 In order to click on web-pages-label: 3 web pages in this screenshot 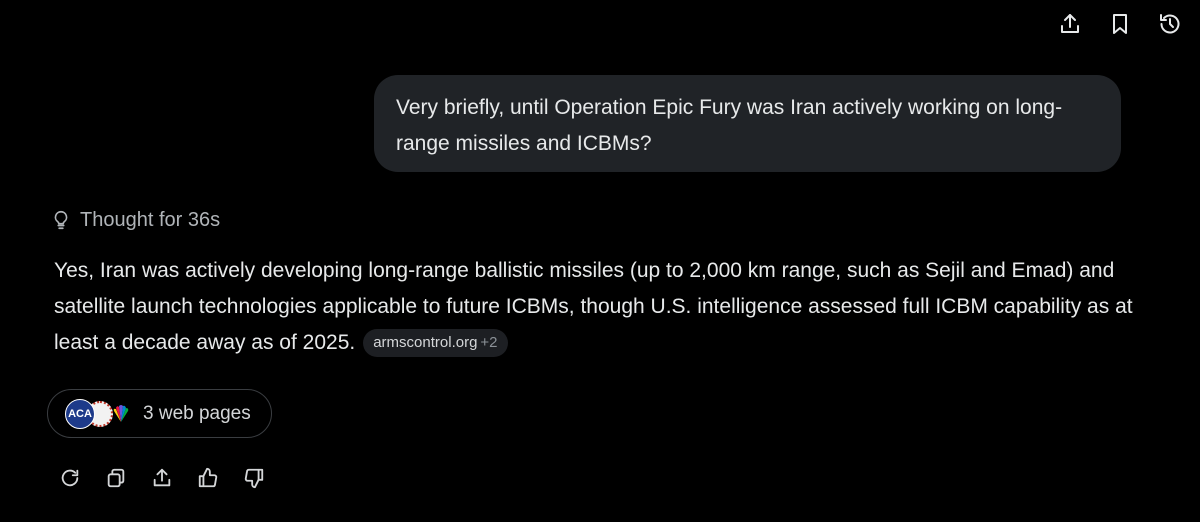, I will do `click(197, 413)`.